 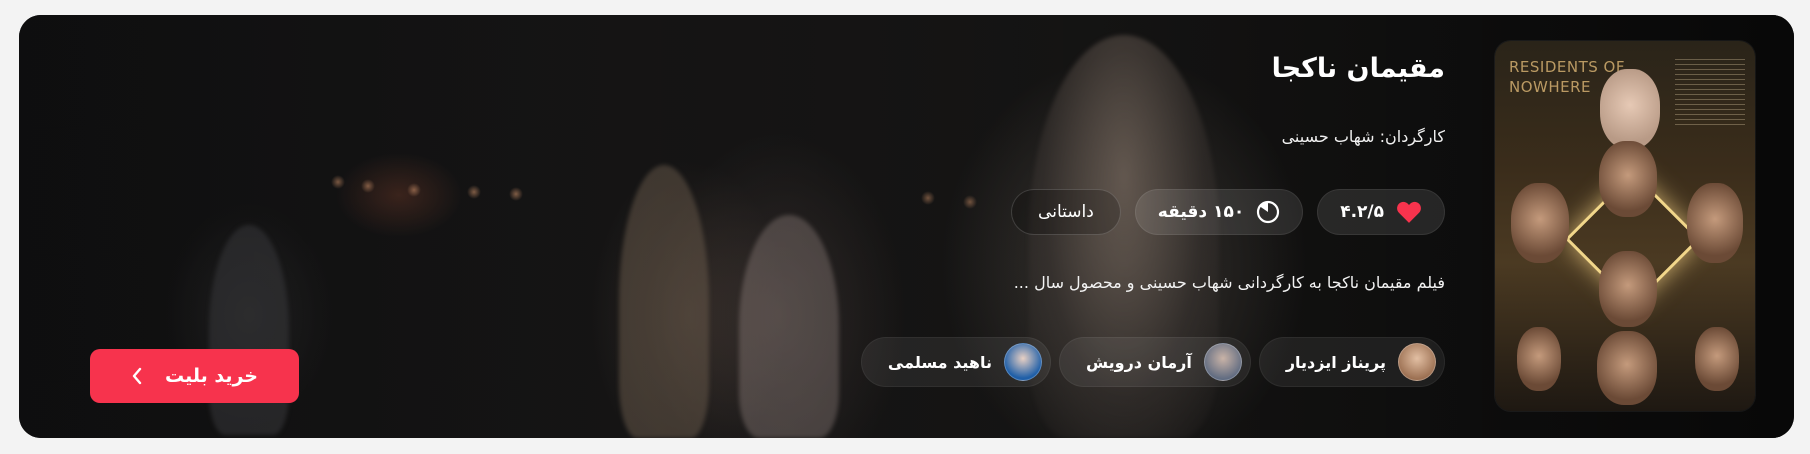 What do you see at coordinates (939, 362) in the screenshot?
I see `cast-name: ناهید مسلمی` at bounding box center [939, 362].